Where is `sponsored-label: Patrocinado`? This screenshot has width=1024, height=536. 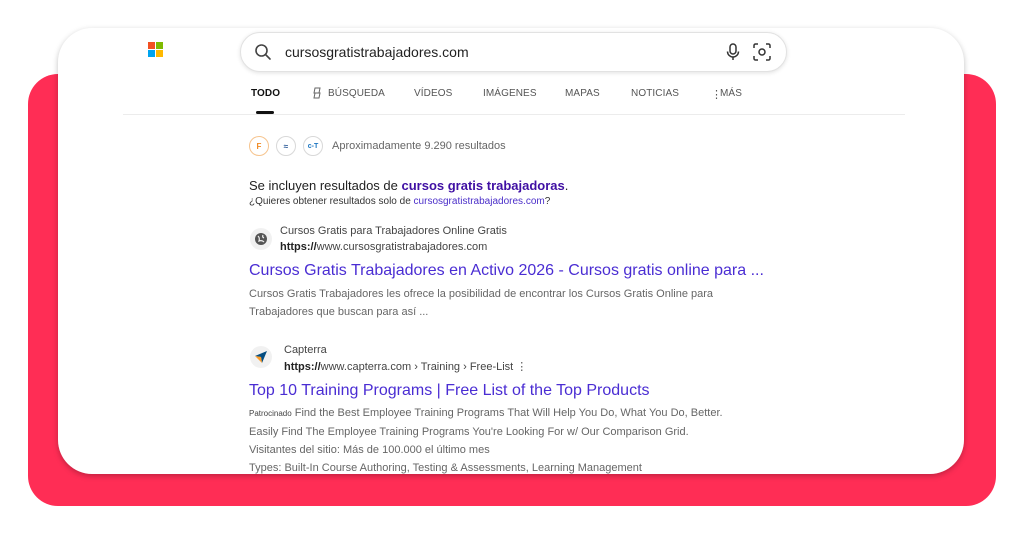
sponsored-label: Patrocinado is located at coordinates (270, 413).